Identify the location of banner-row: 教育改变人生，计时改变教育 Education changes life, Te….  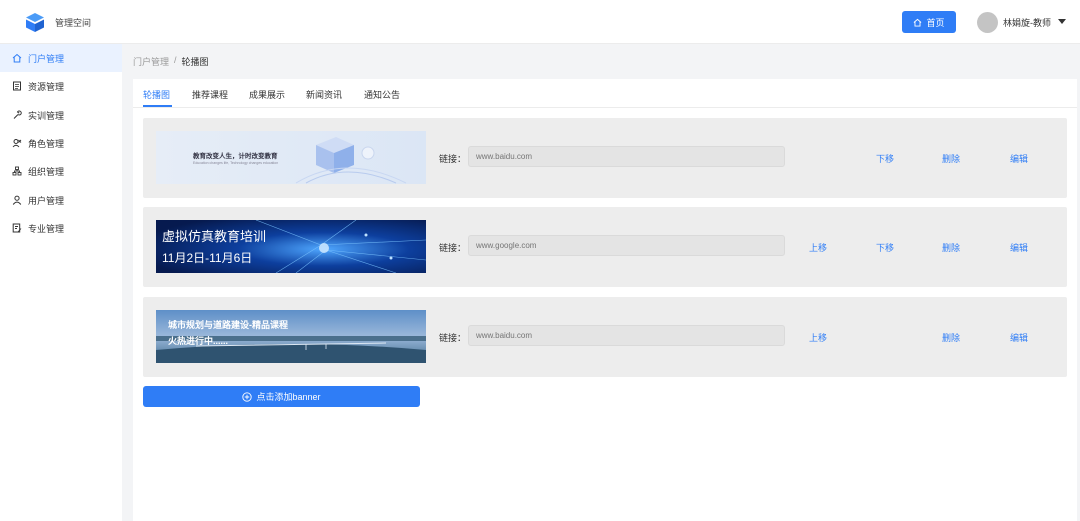
(605, 158).